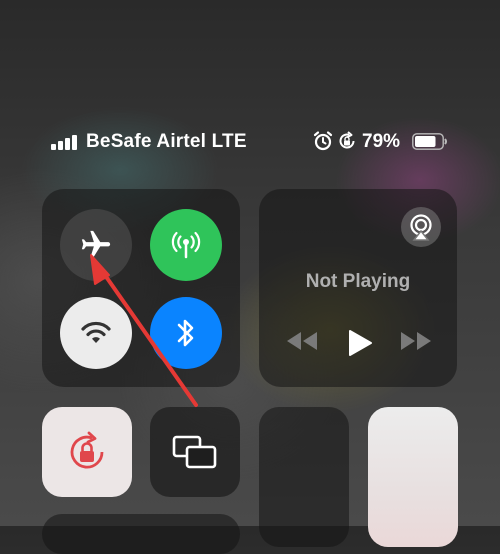 The width and height of the screenshot is (500, 554). What do you see at coordinates (166, 141) in the screenshot?
I see `carrier-name: BeSafe Airtel LTE` at bounding box center [166, 141].